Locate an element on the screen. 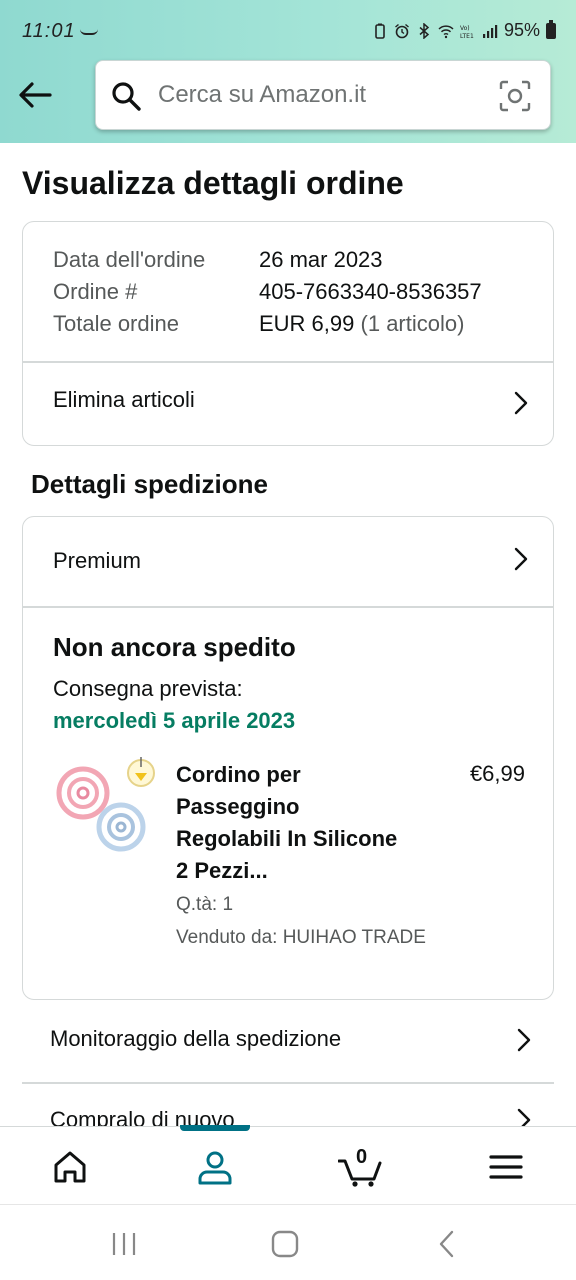 The width and height of the screenshot is (576, 1280). order-total-amount: EUR 6,99 is located at coordinates (307, 323).